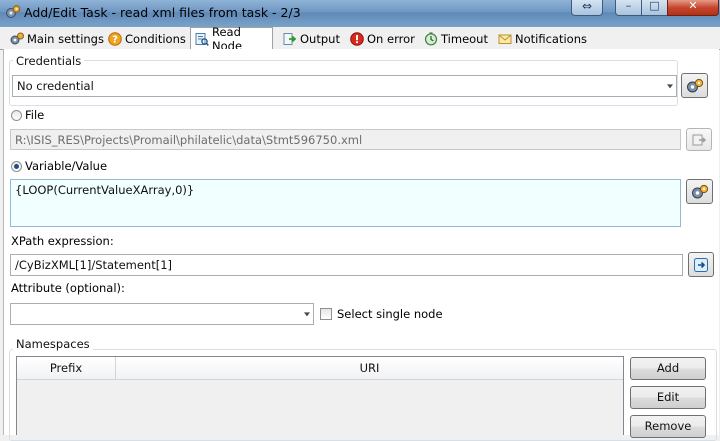 The width and height of the screenshot is (720, 441). What do you see at coordinates (668, 368) in the screenshot?
I see `add-namespace-button: Add` at bounding box center [668, 368].